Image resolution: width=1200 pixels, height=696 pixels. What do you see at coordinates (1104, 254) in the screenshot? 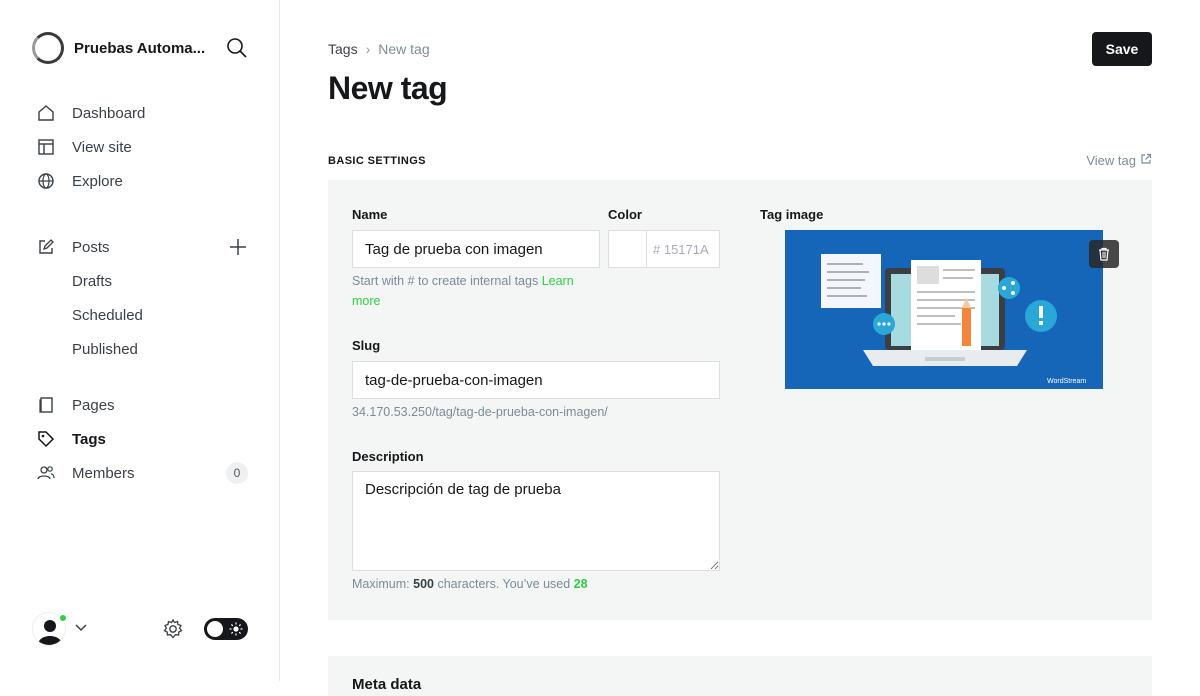
I see `delete-image-icon` at bounding box center [1104, 254].